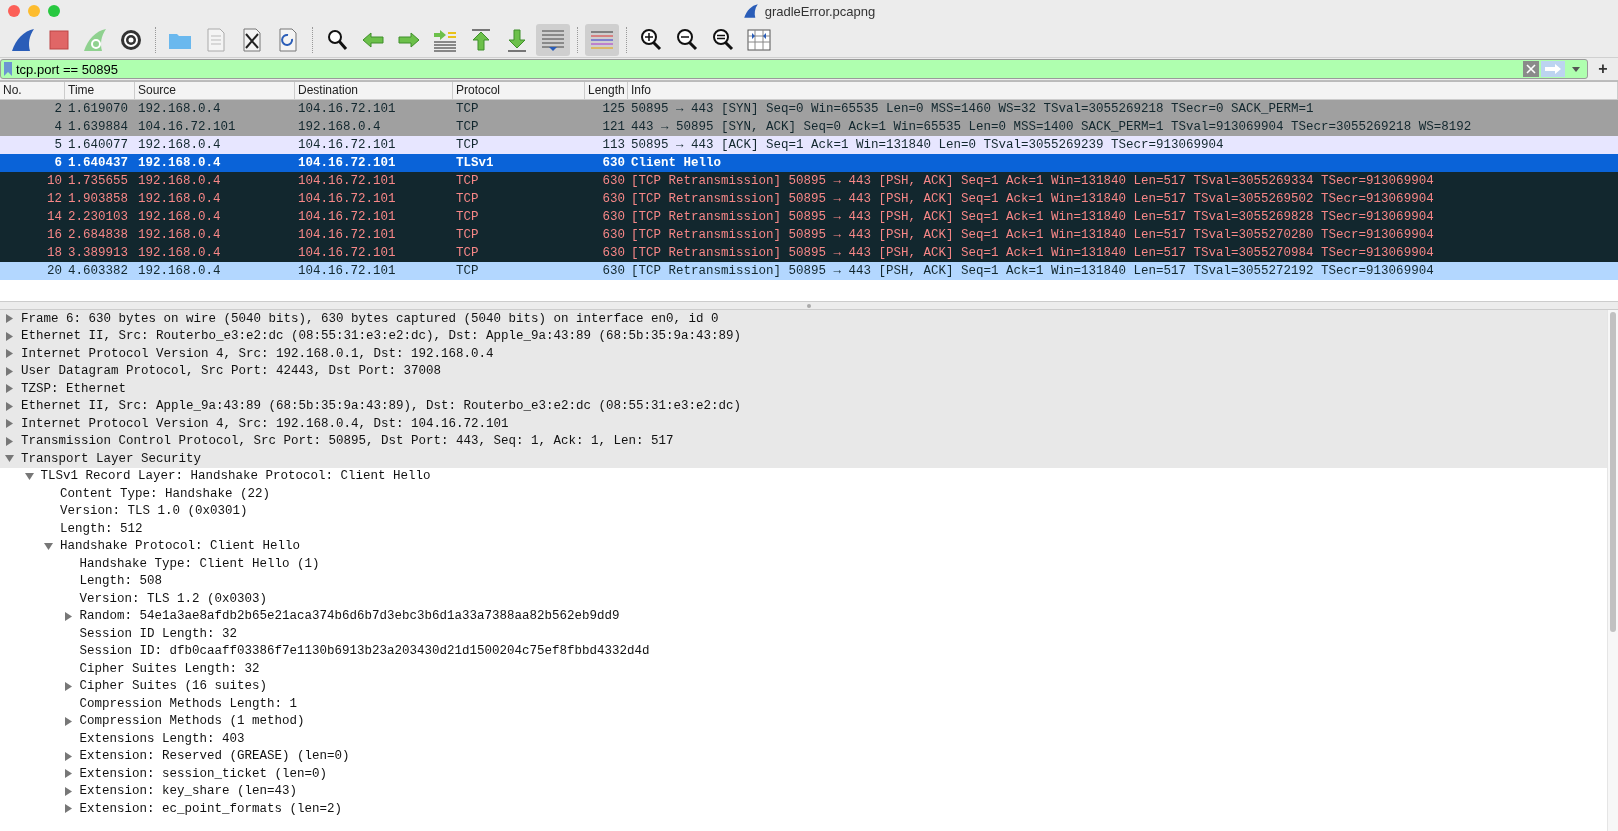 This screenshot has width=1618, height=831. I want to click on filter-input: tcp.port == 50895, so click(767, 69).